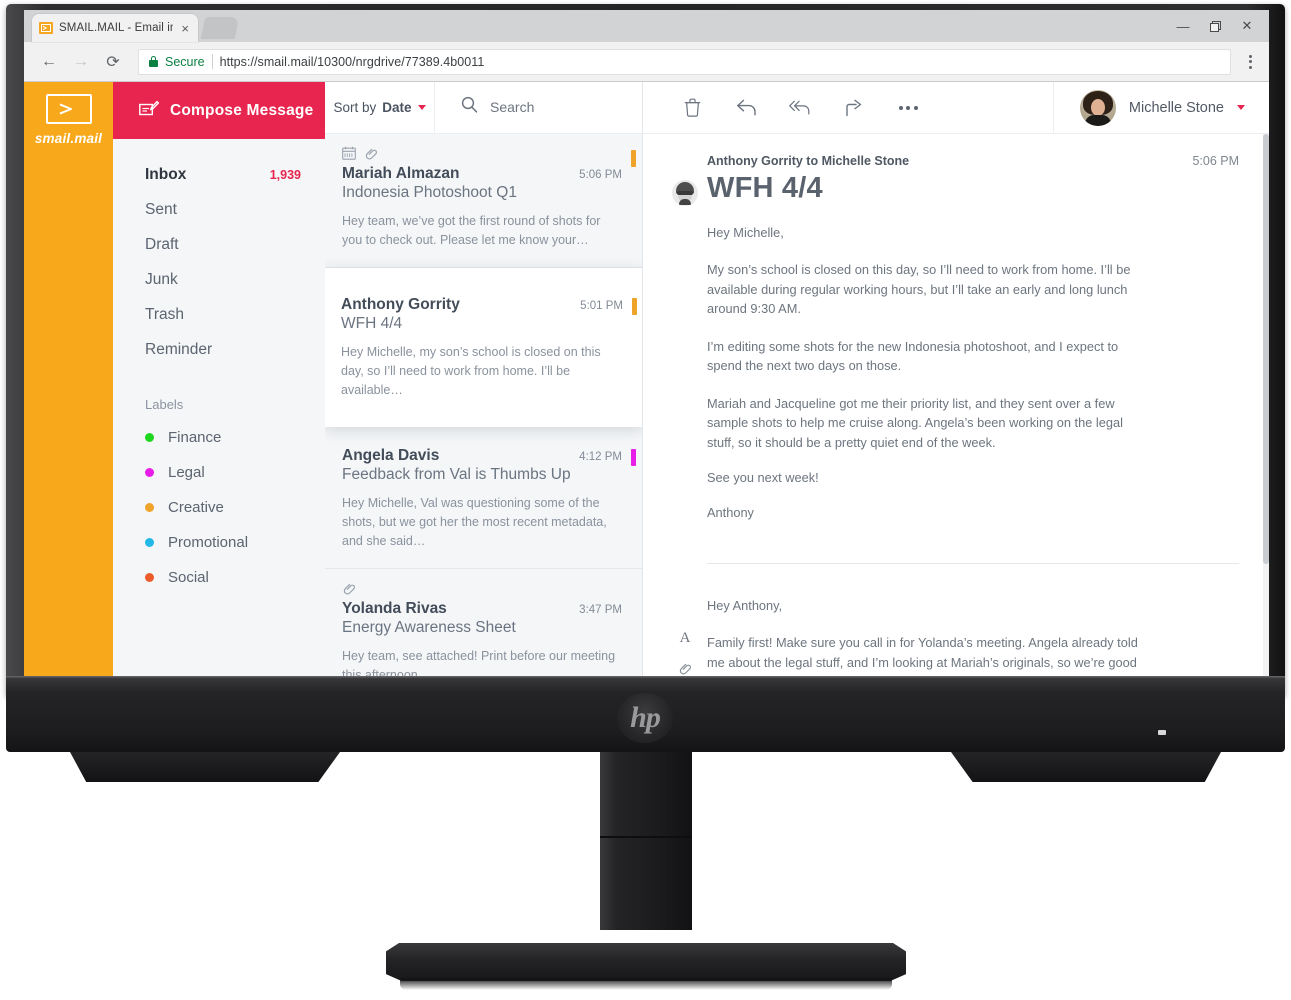 This screenshot has height=1000, width=1291. I want to click on monitor-stand-seam, so click(646, 837).